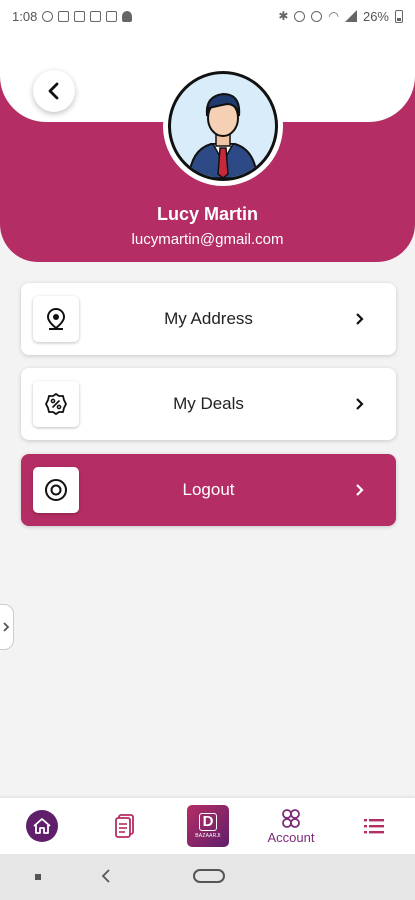  I want to click on app-badge-icon, so click(112, 16).